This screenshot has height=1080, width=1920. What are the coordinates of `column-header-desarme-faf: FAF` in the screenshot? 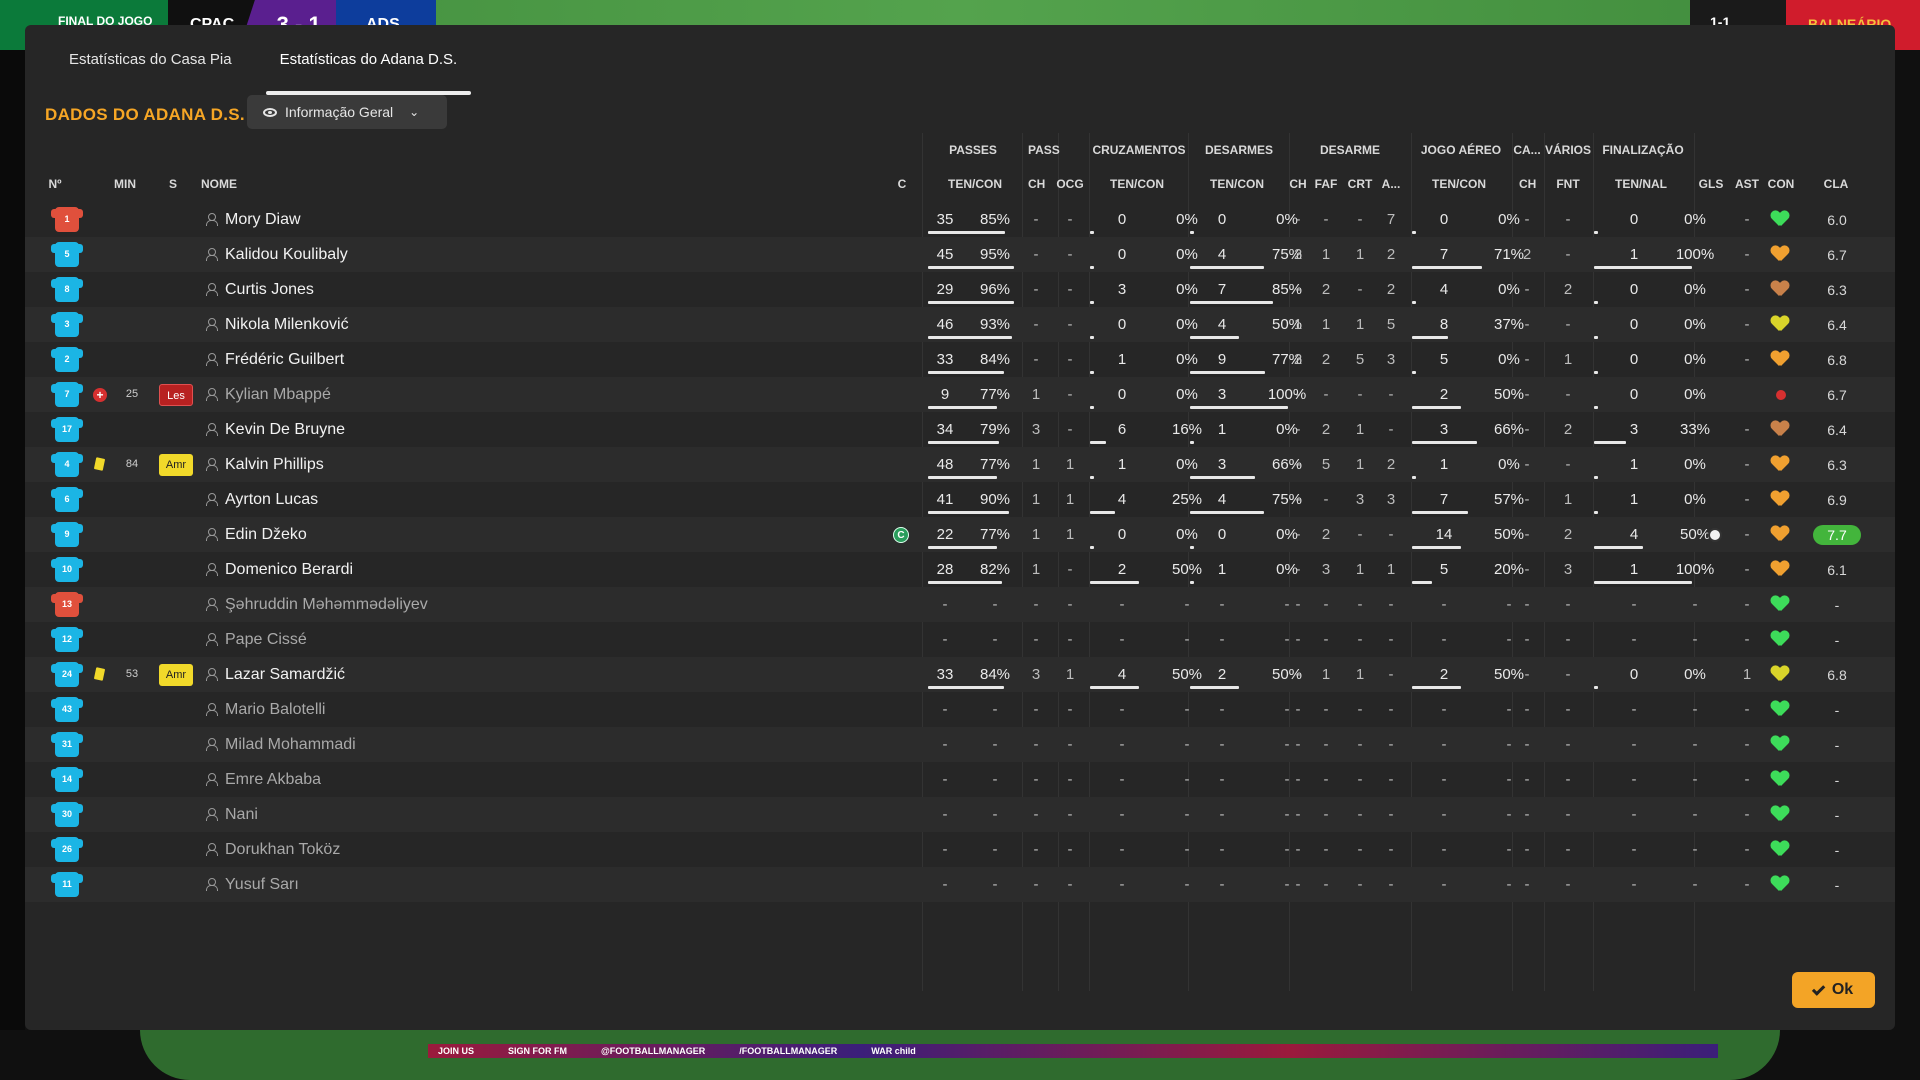 It's located at (1326, 184).